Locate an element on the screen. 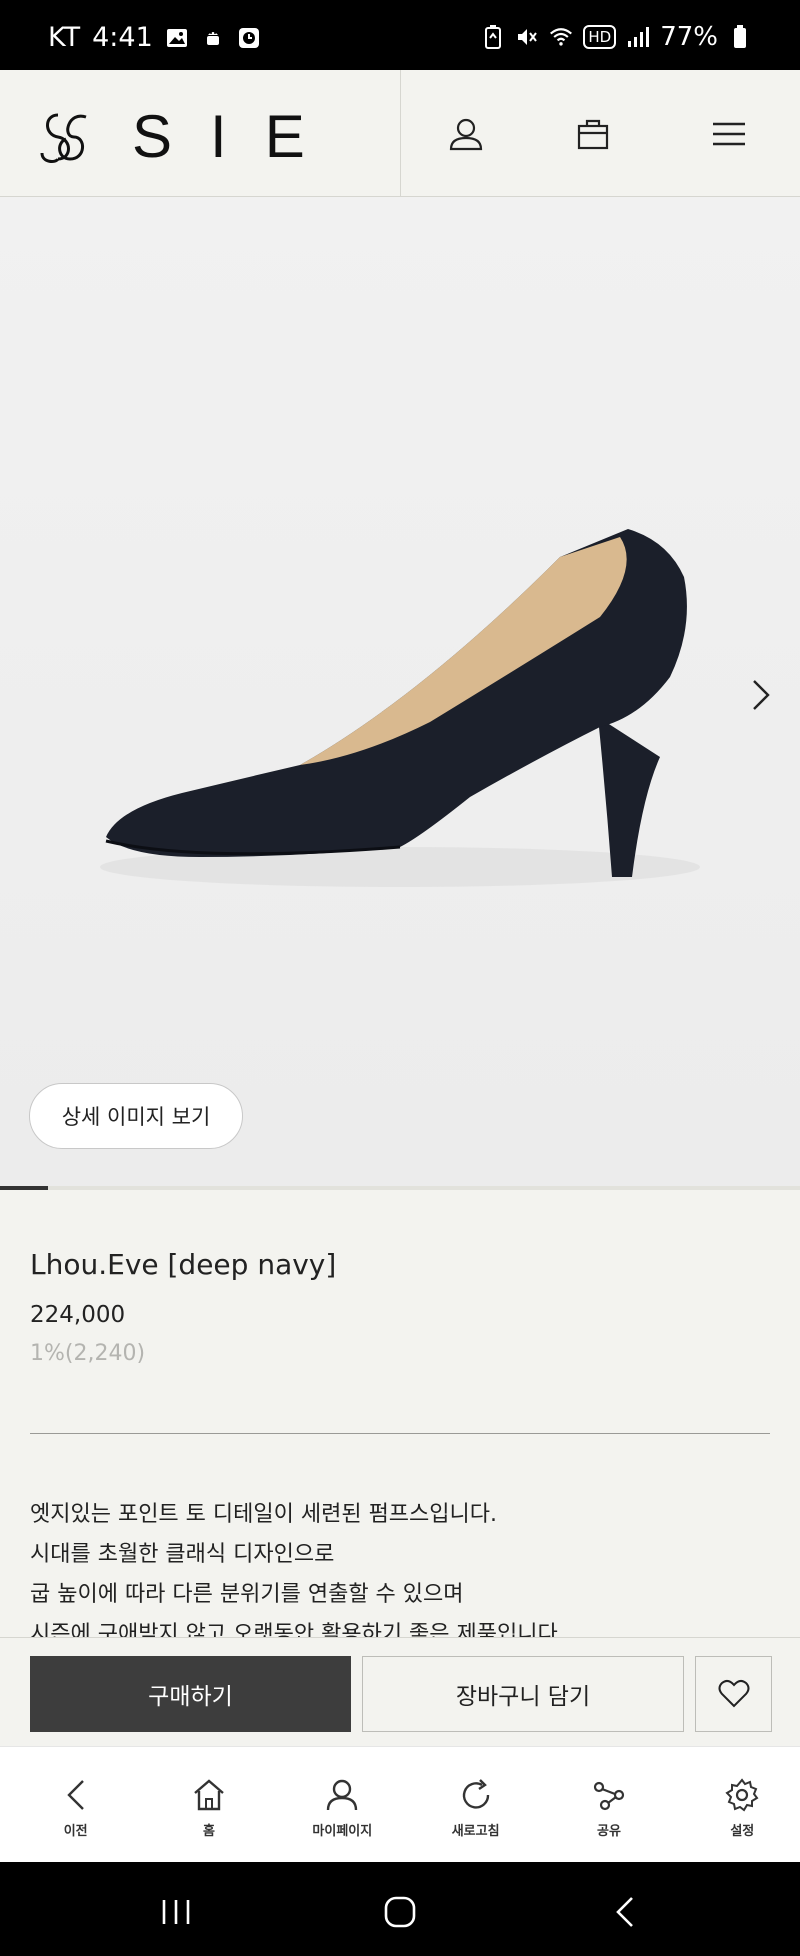 The height and width of the screenshot is (1956, 800). chevron-right-icon is located at coordinates (761, 695).